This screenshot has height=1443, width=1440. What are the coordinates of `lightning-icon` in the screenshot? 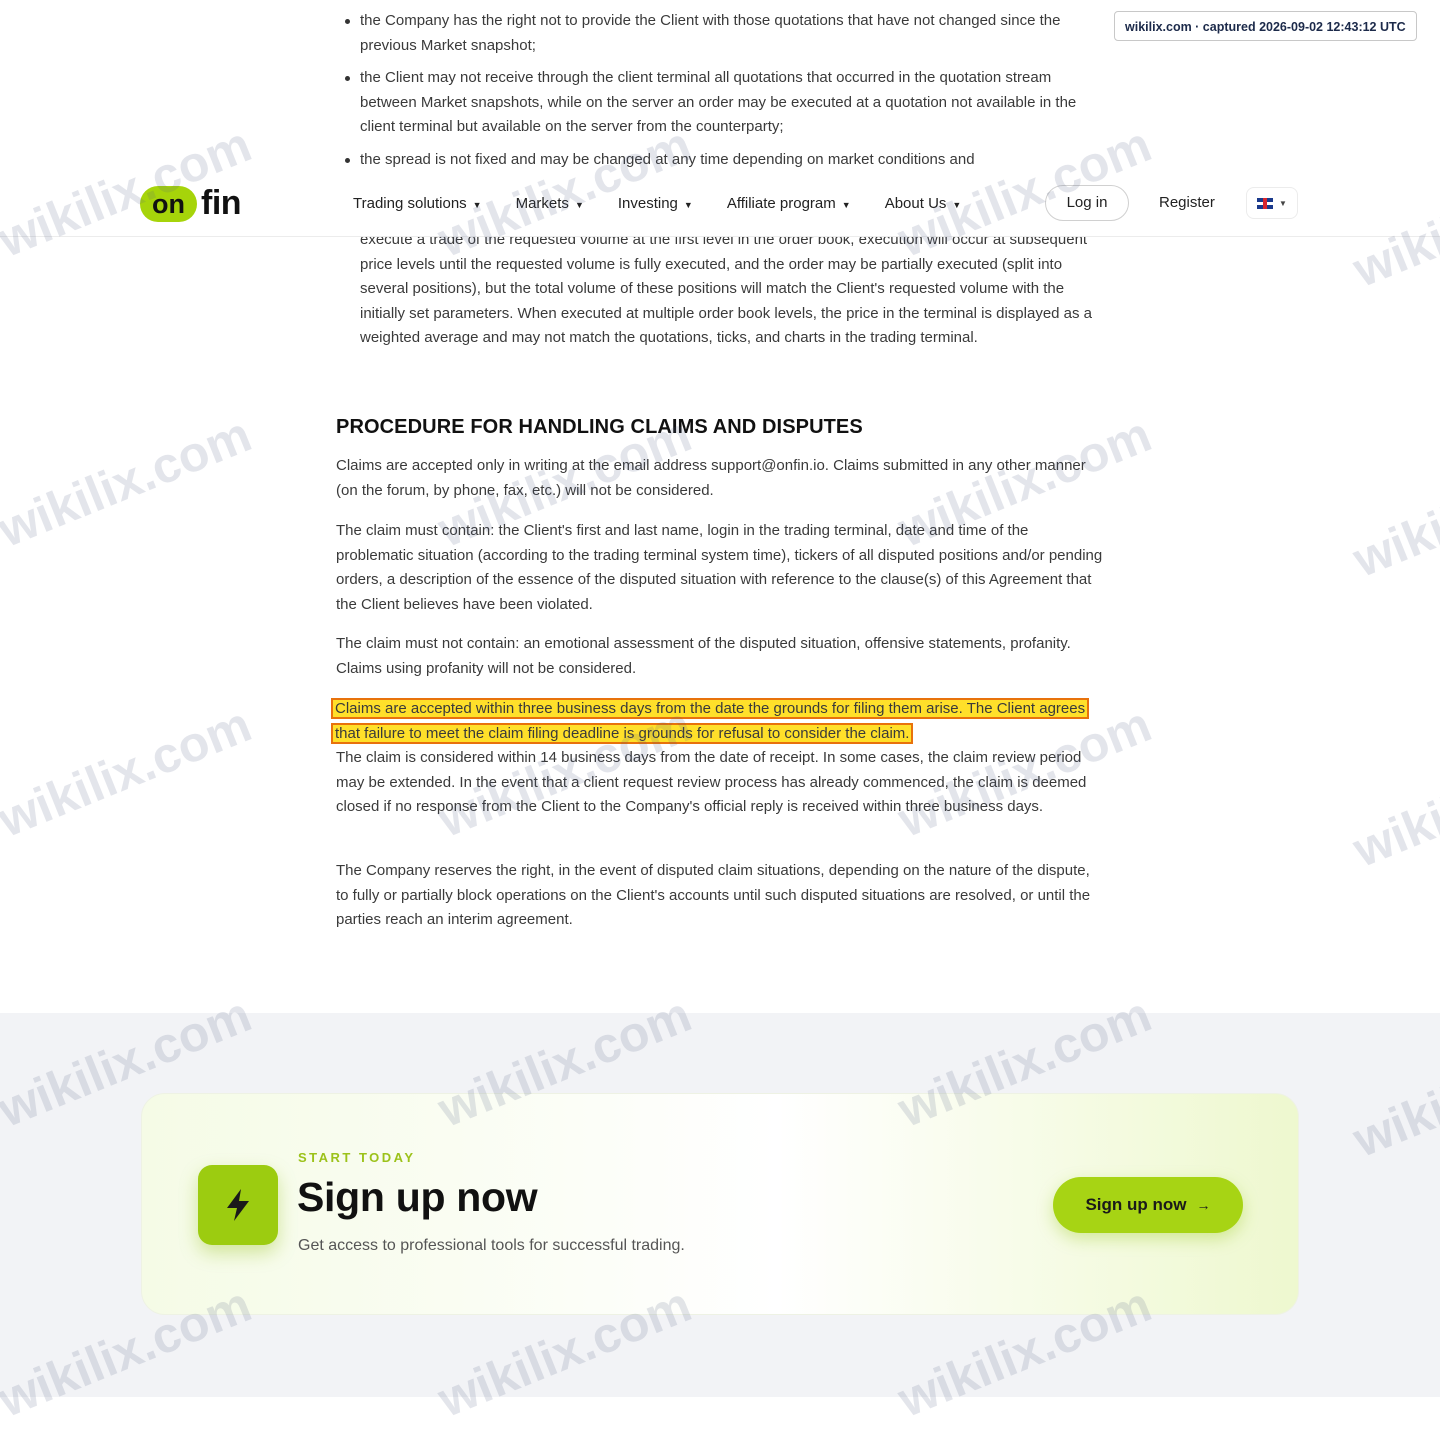 It's located at (238, 1205).